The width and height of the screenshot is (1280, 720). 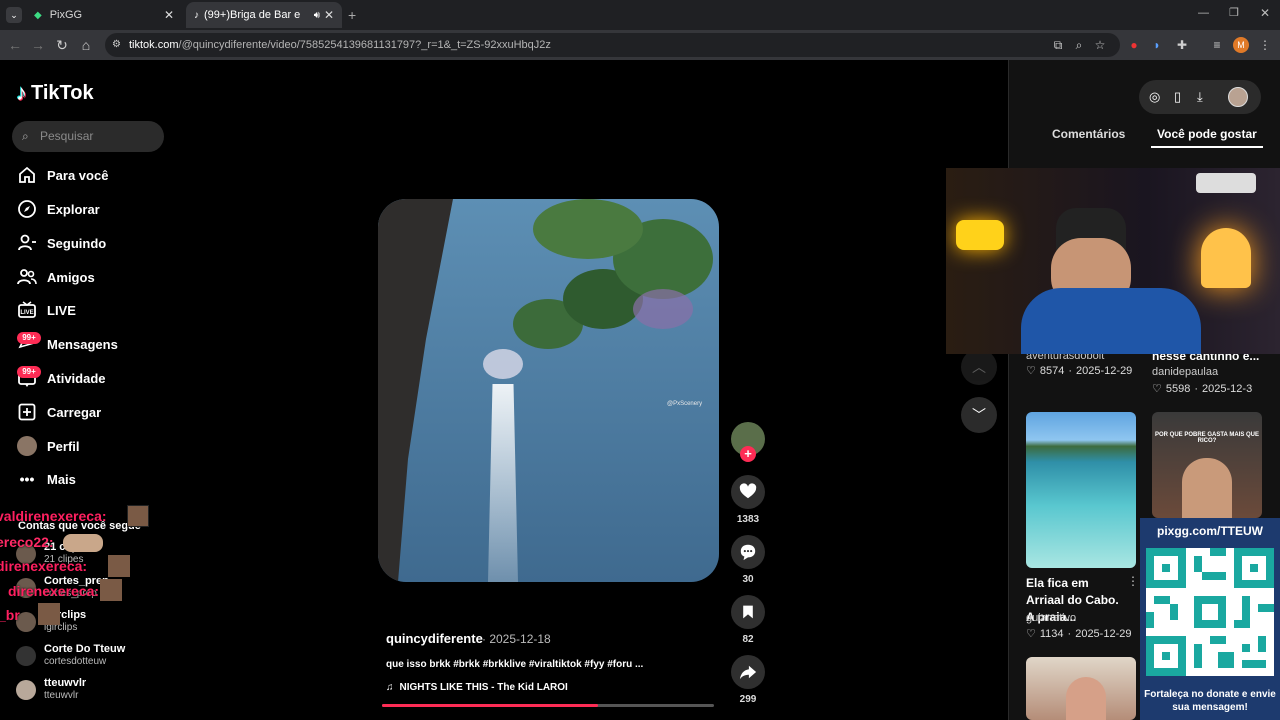 What do you see at coordinates (67, 136) in the screenshot?
I see `search-placeholder: Pesquisar` at bounding box center [67, 136].